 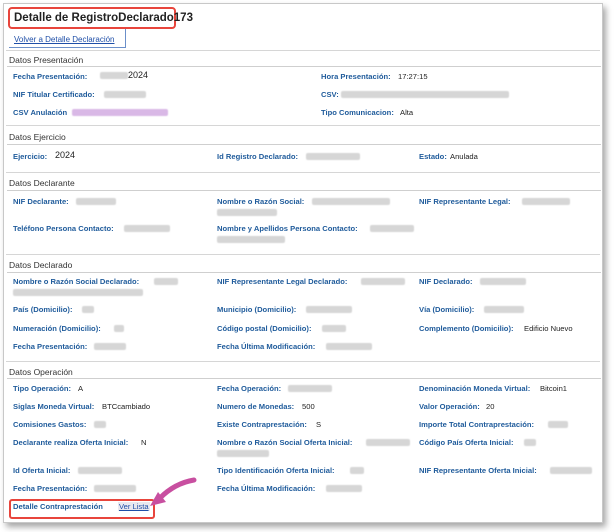 I want to click on nif-rep-declarado-label: NIF Representante Legal Declarado:, so click(x=282, y=281).